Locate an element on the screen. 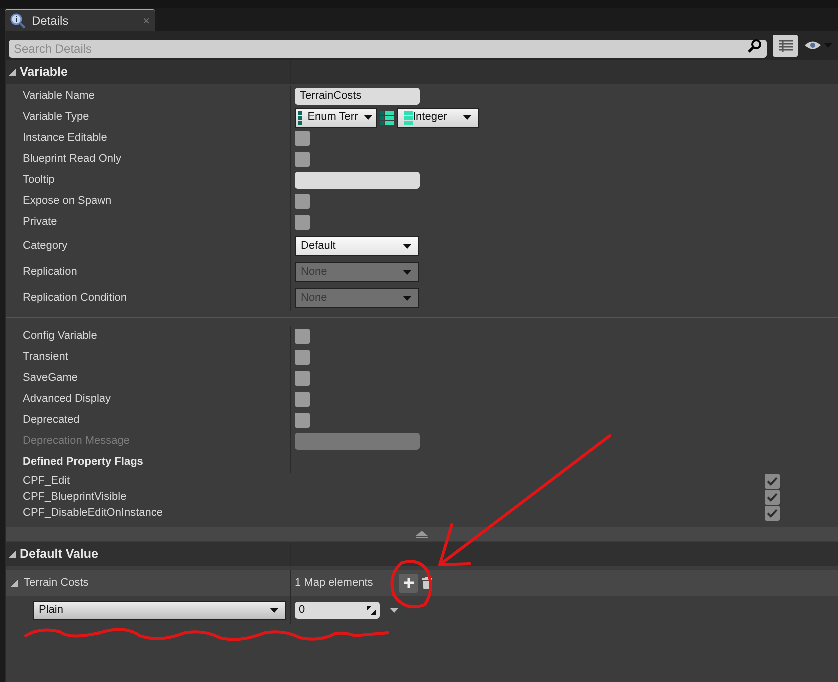 This screenshot has height=682, width=838. property-label: Category is located at coordinates (45, 246).